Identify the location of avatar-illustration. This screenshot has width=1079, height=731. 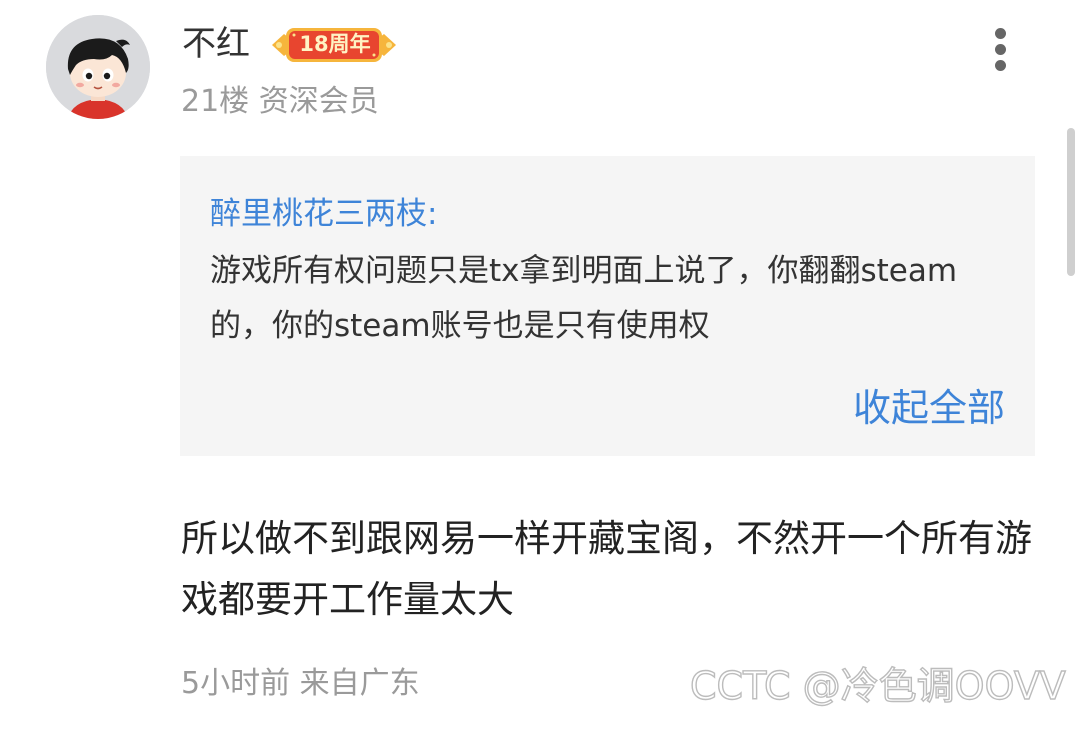
(98, 67).